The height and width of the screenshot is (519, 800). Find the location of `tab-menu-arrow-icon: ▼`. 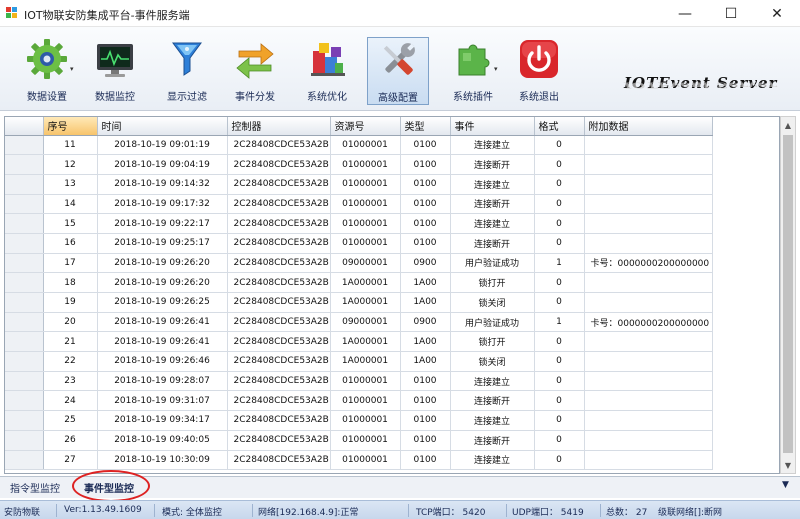

tab-menu-arrow-icon: ▼ is located at coordinates (785, 485).